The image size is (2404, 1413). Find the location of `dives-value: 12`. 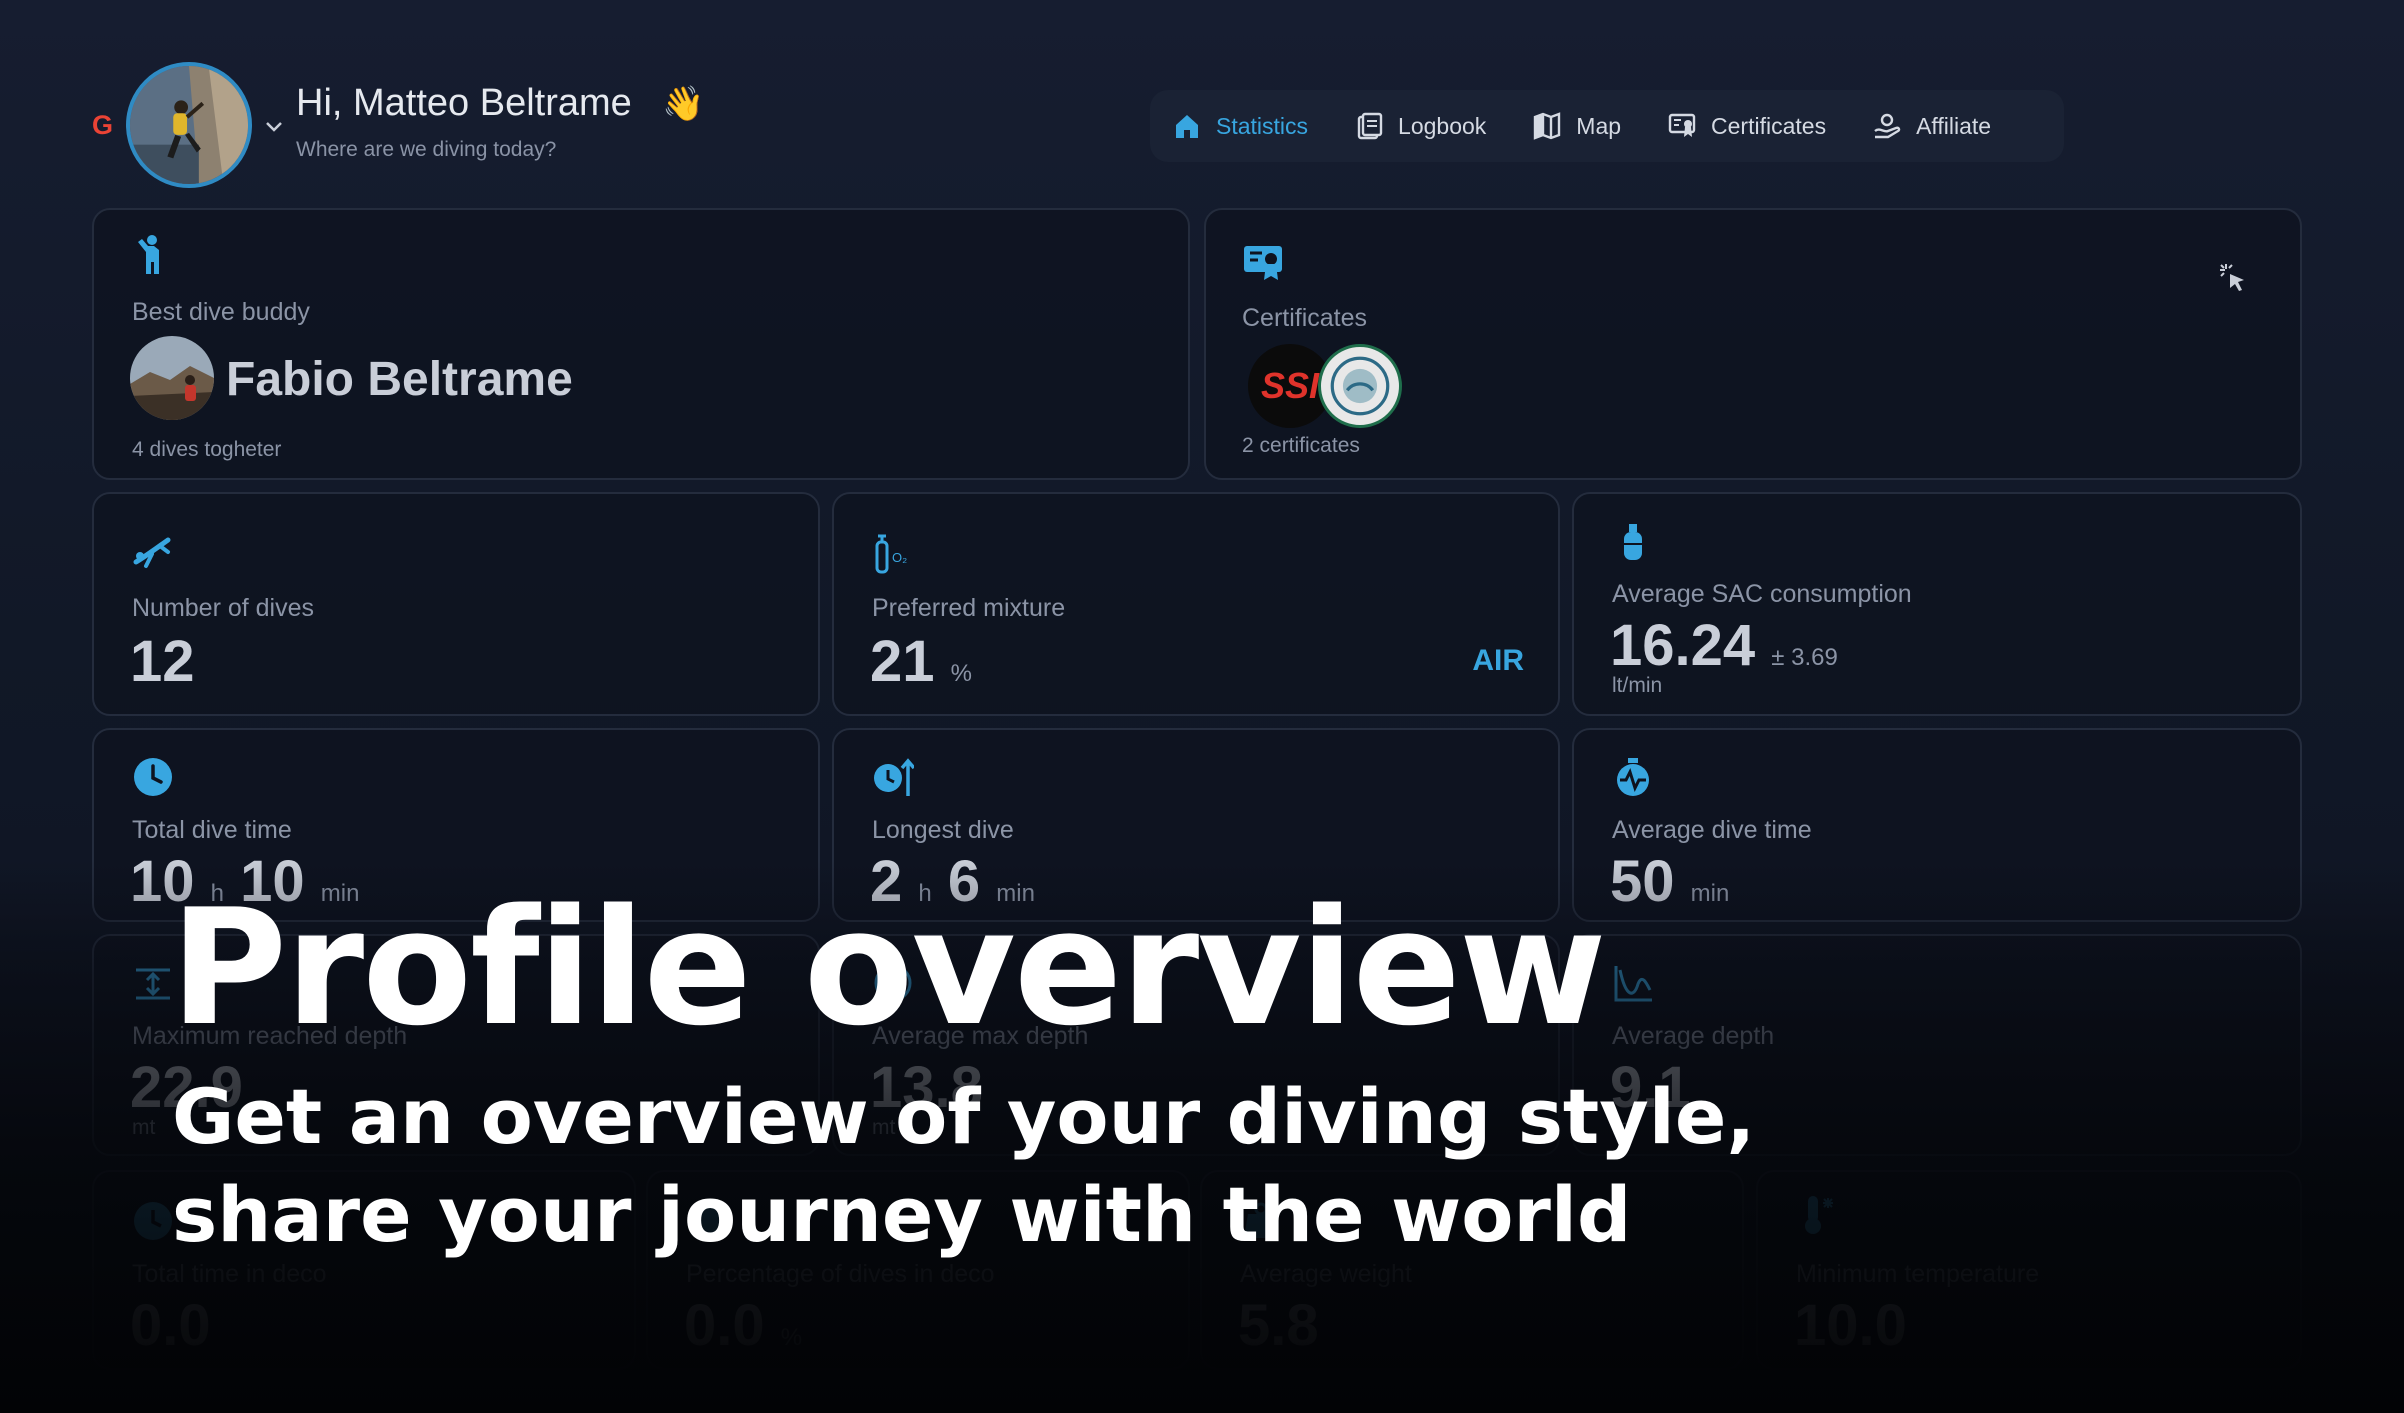

dives-value: 12 is located at coordinates (162, 661).